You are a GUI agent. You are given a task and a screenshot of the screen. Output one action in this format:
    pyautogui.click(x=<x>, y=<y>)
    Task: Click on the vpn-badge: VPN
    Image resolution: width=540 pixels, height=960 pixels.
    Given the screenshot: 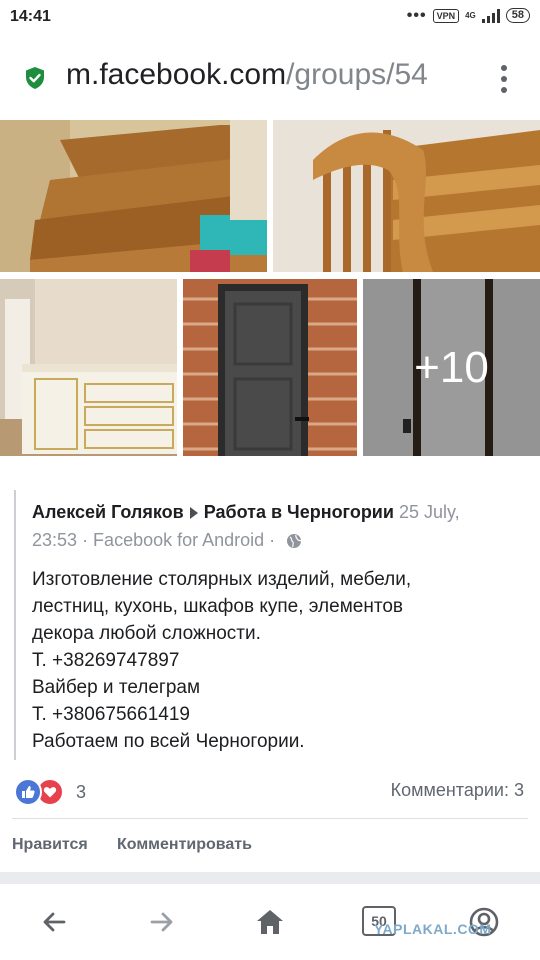 What is the action you would take?
    pyautogui.click(x=446, y=15)
    